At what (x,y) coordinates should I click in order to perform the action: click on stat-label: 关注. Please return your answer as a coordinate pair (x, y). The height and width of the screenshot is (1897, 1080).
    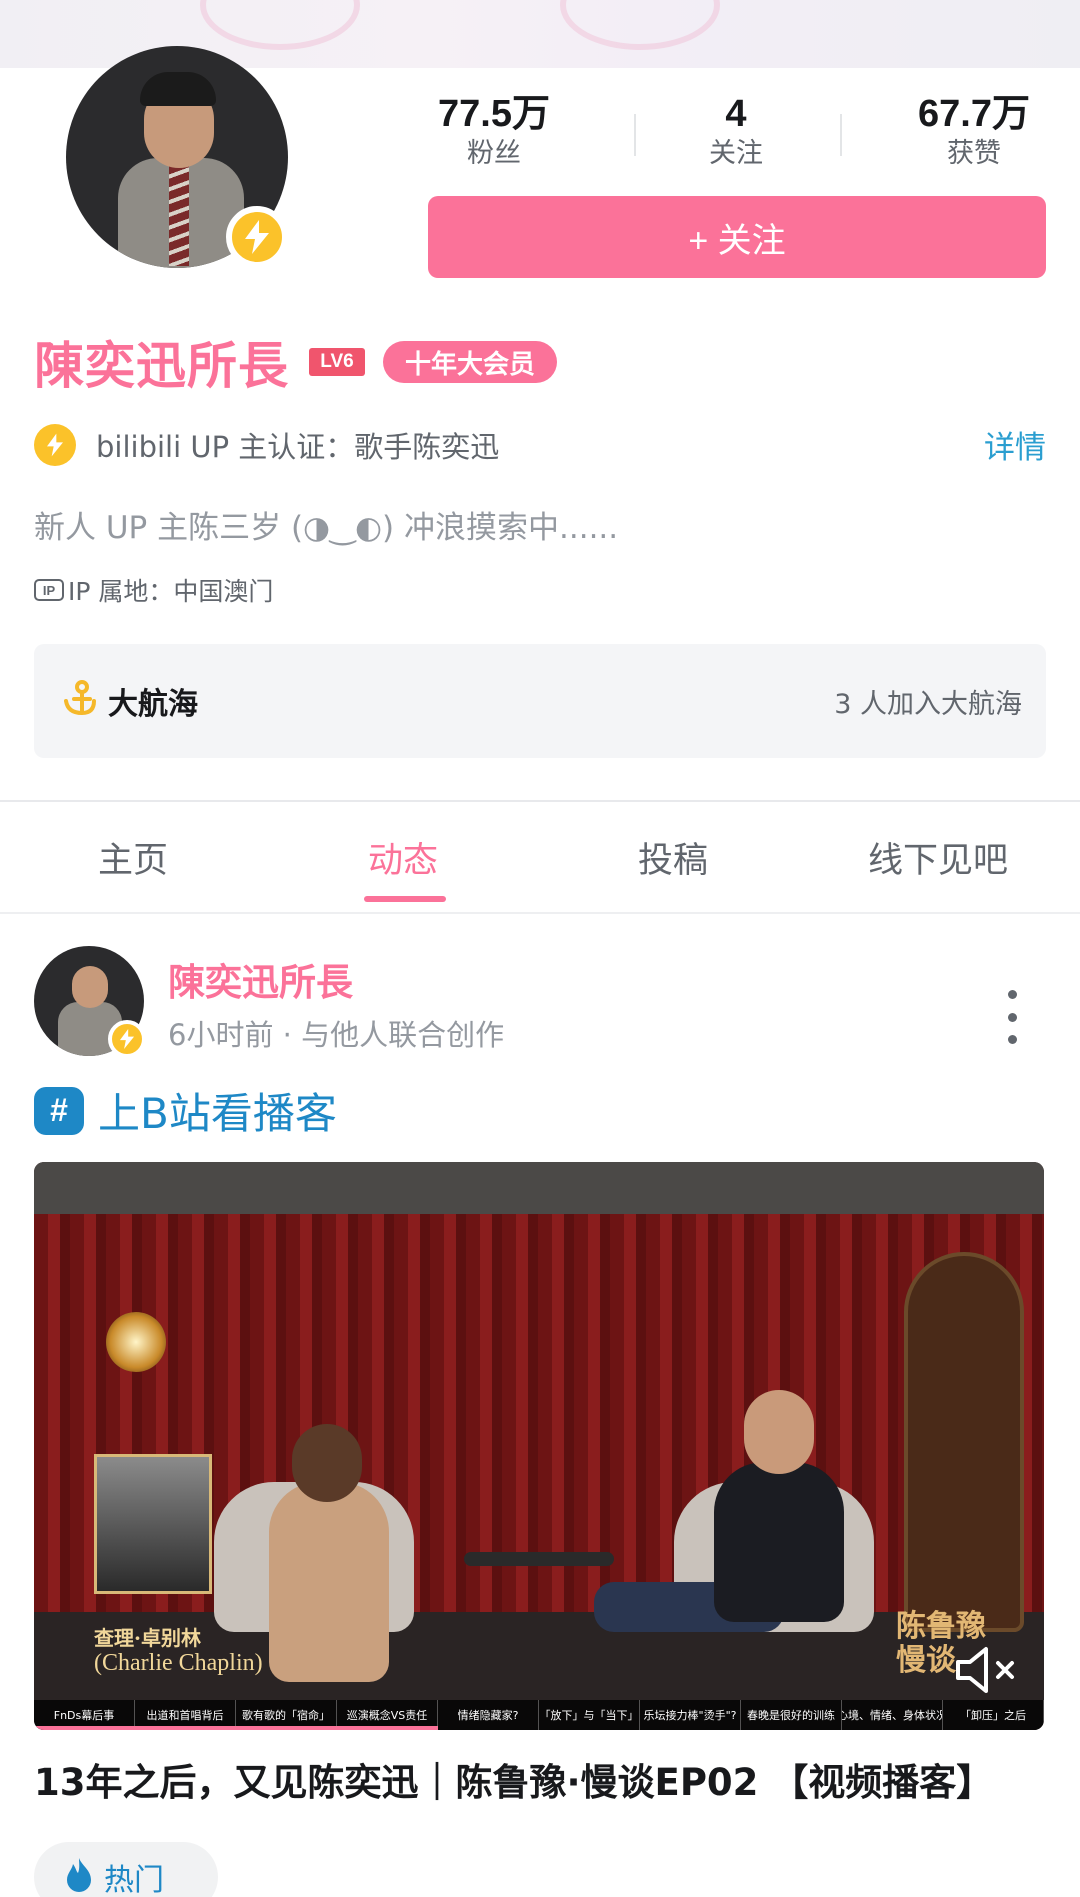
    Looking at the image, I should click on (736, 153).